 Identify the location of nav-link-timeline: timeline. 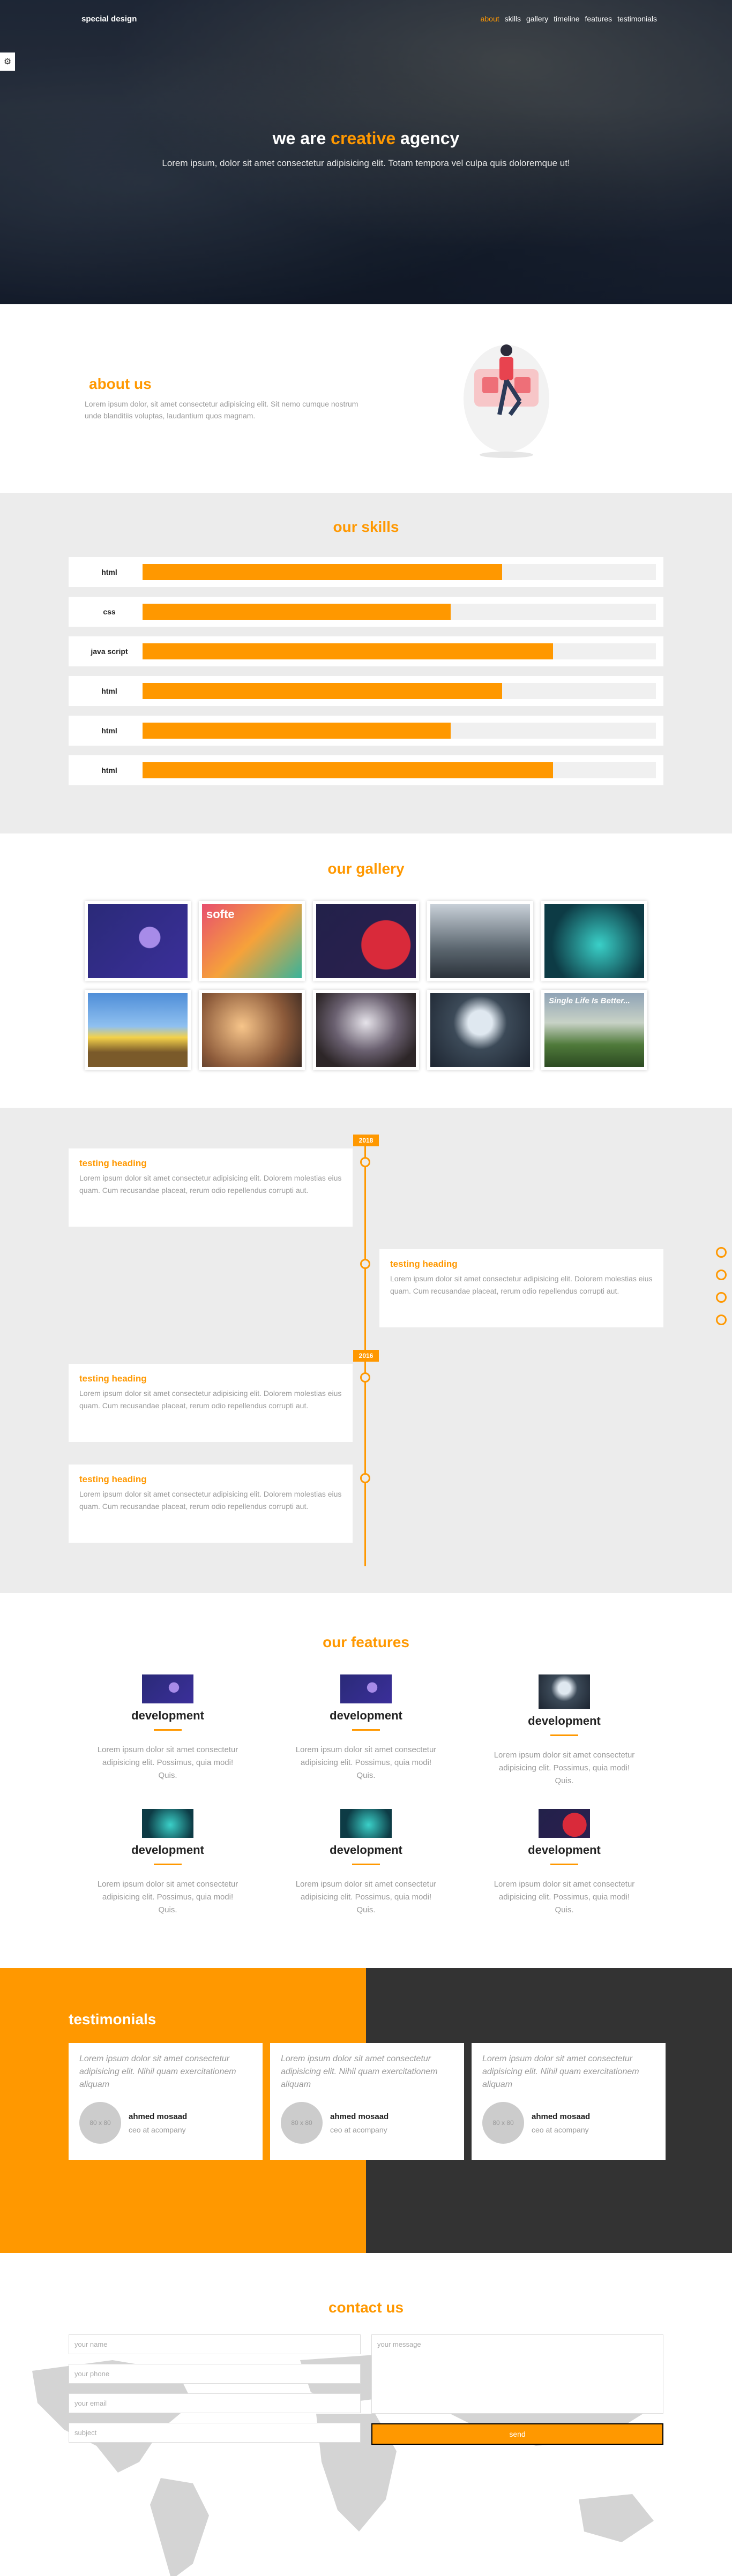
(566, 18).